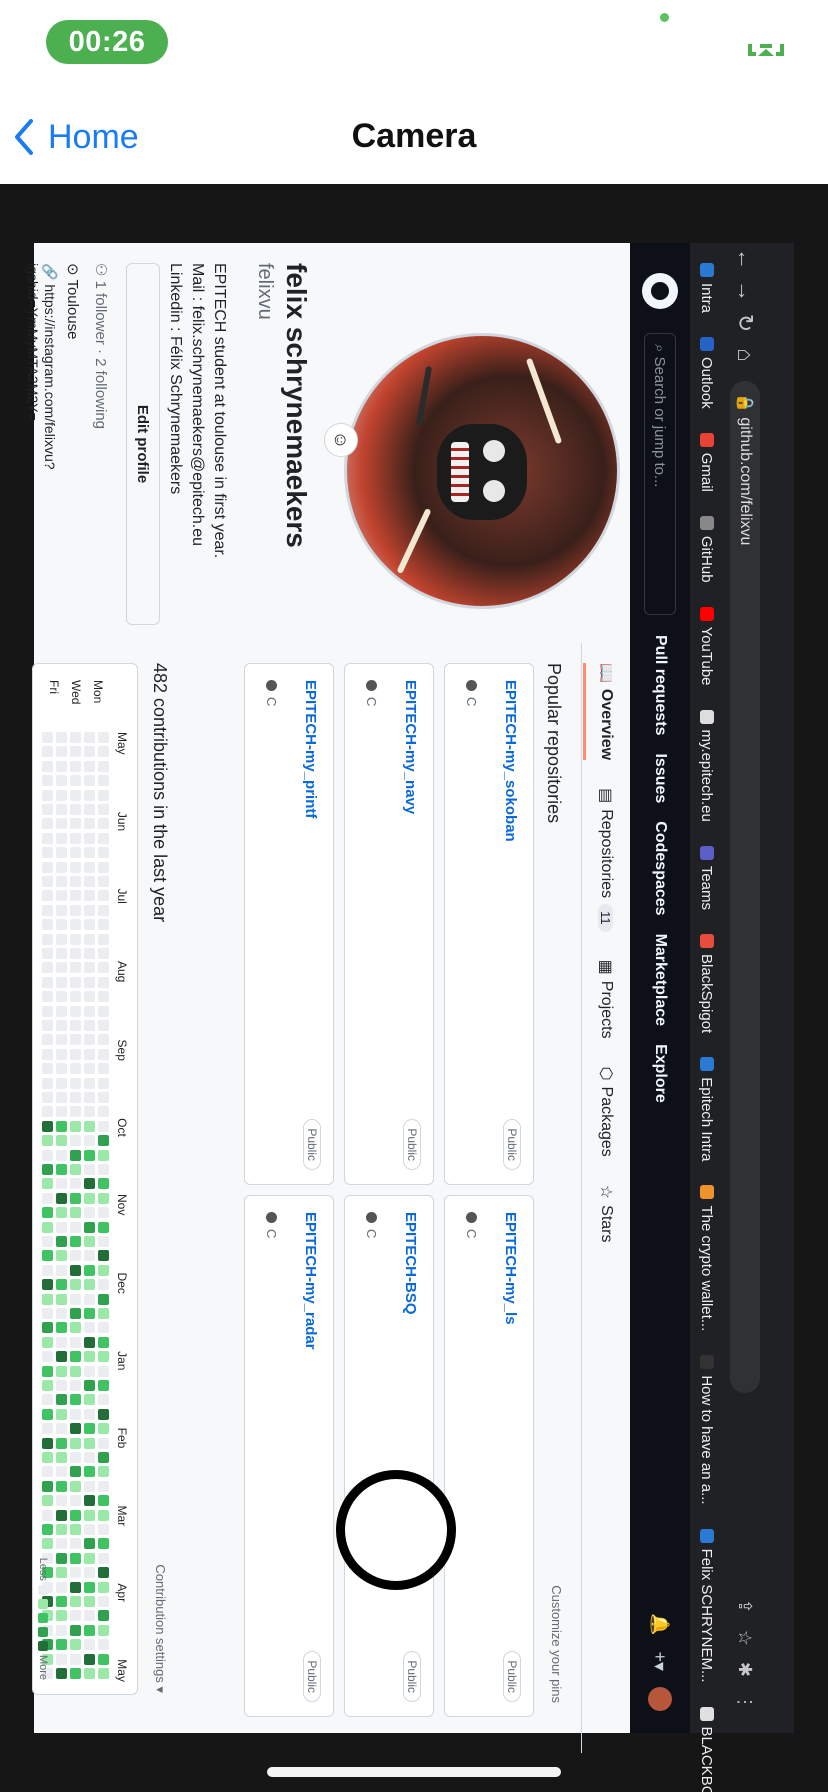  I want to click on bookmark-item: GitHub, so click(707, 549).